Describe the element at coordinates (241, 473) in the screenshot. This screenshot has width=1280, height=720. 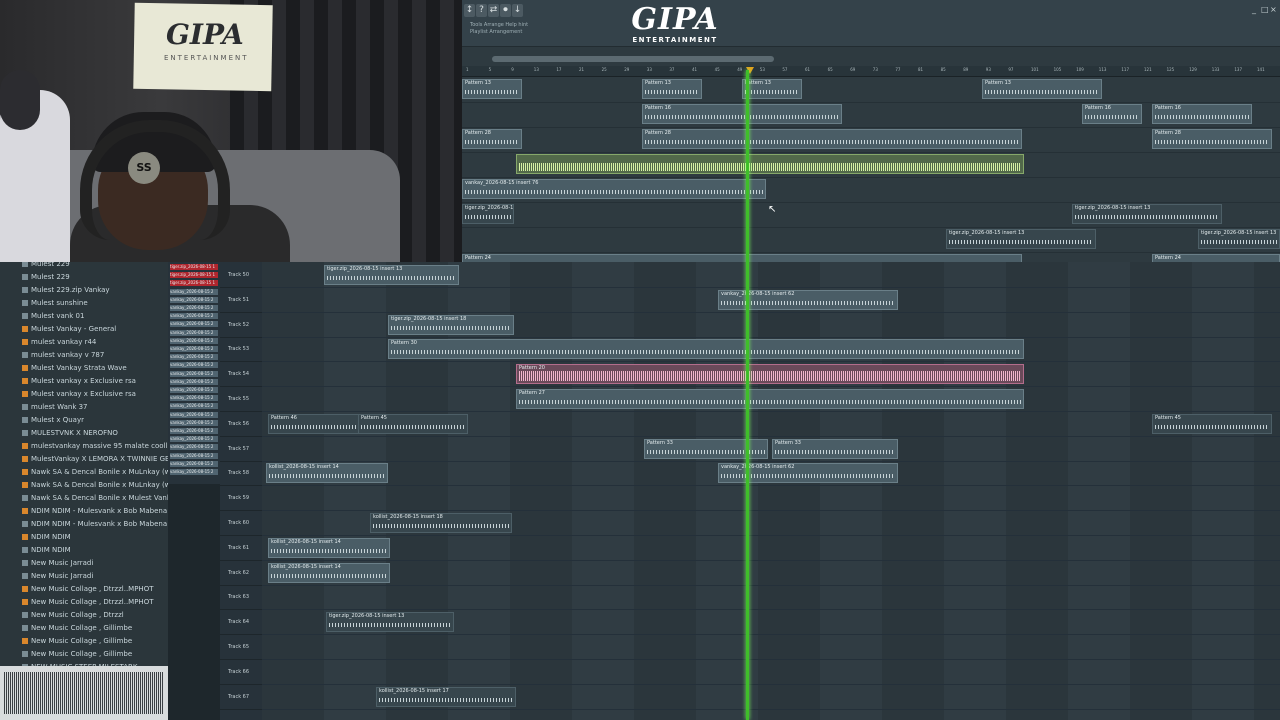
I see `track-header: Track 58` at that location.